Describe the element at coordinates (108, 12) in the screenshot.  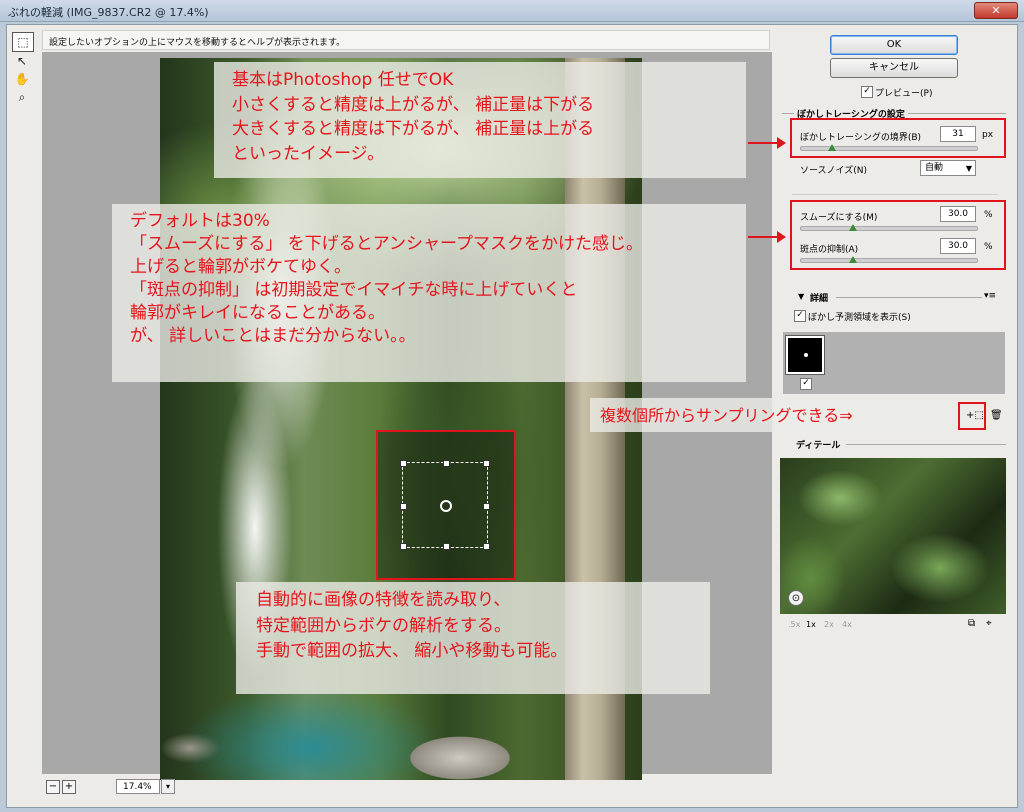
I see `window-title: ぶれの軽減 (IMG_9837.CR2 @ 17.4%)` at that location.